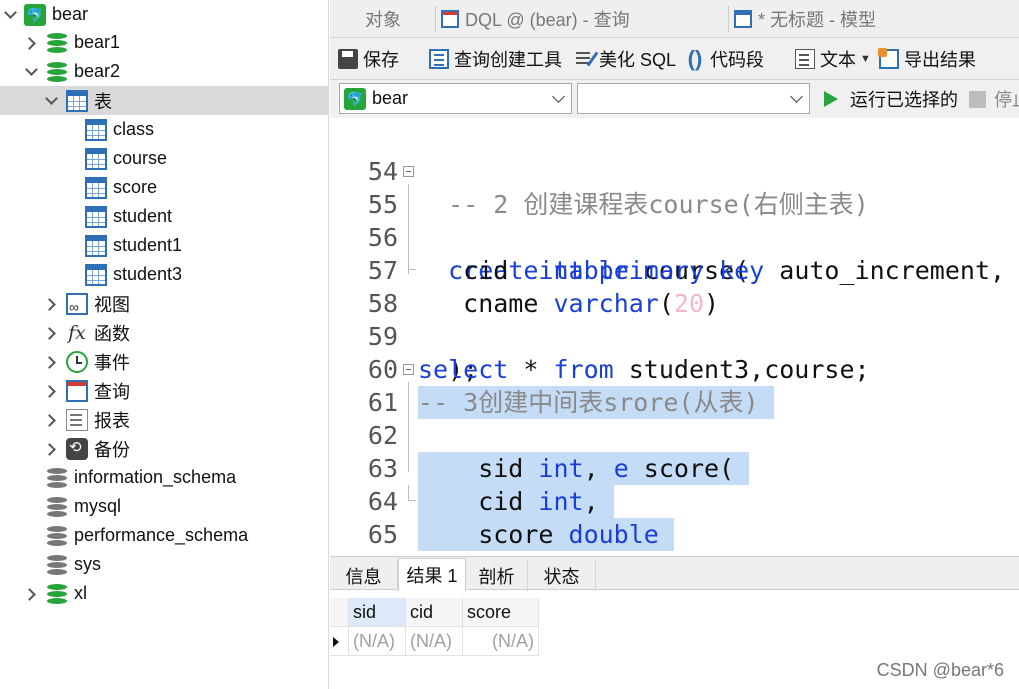 The height and width of the screenshot is (689, 1019). Describe the element at coordinates (164, 71) in the screenshot. I see `tree-item-db-bear2: bear2` at that location.